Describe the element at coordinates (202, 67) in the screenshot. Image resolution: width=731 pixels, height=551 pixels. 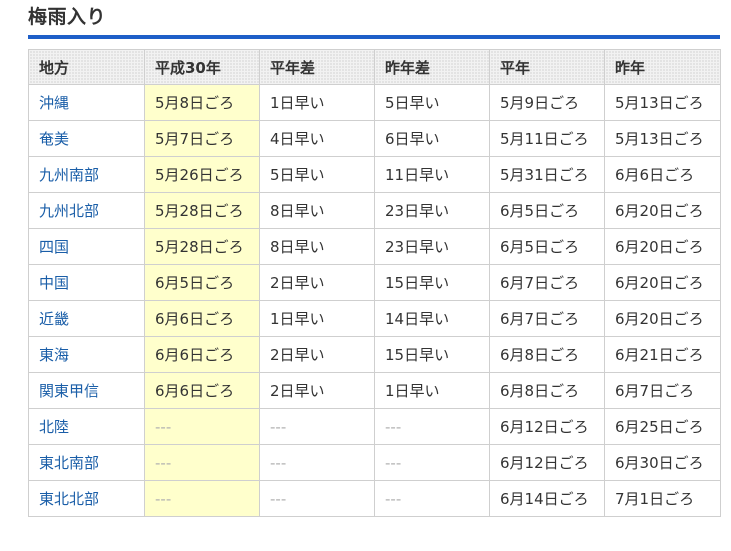
I see `header-h30: 平成30年` at that location.